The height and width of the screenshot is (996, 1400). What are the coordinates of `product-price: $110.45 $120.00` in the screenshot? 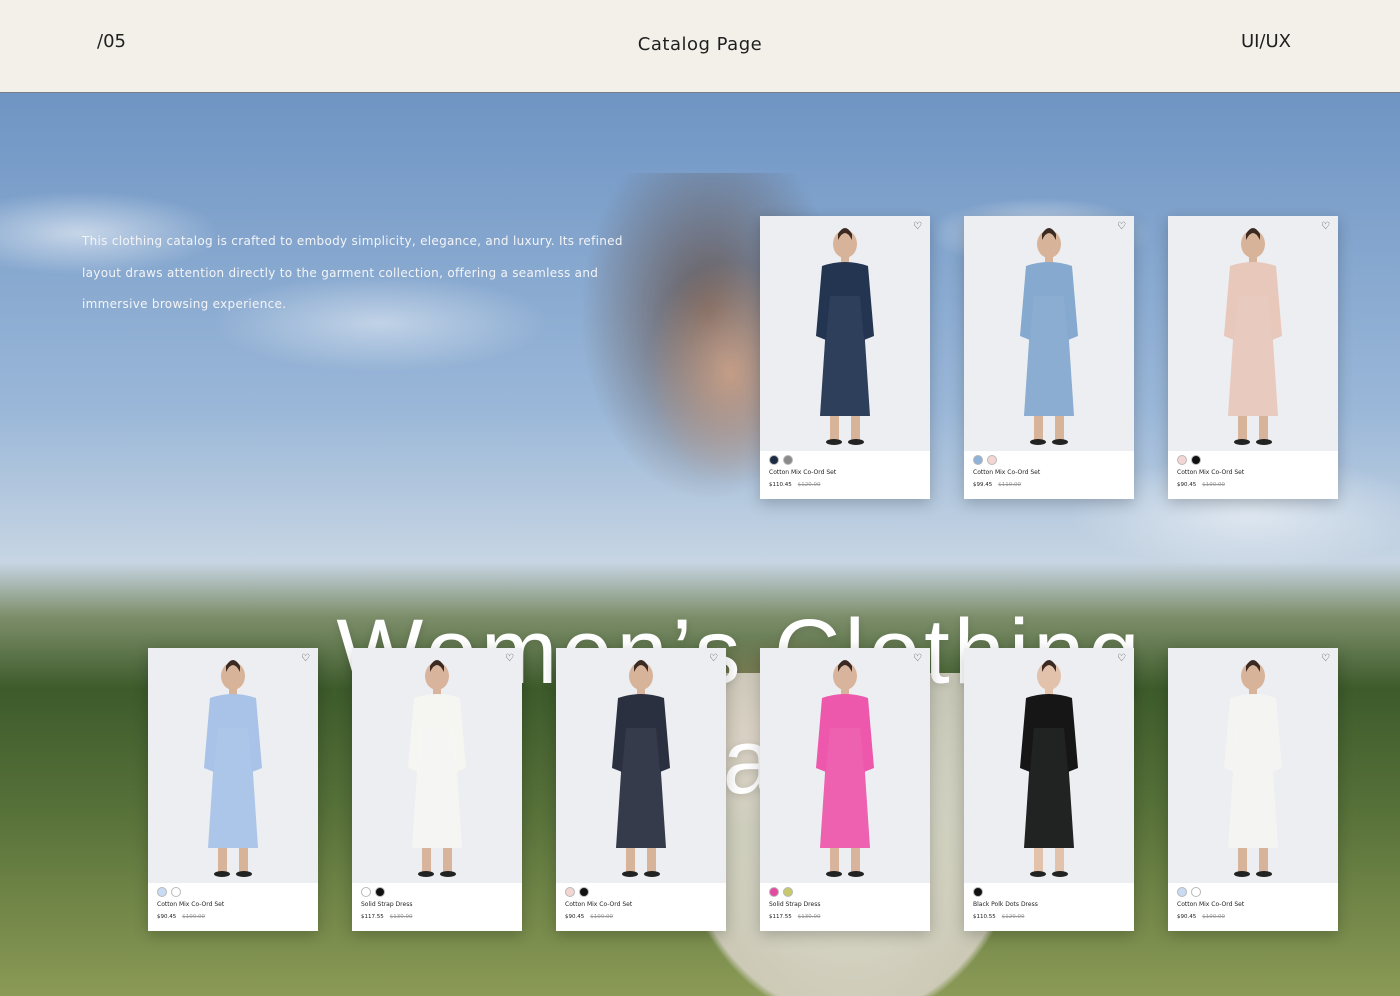 It's located at (795, 485).